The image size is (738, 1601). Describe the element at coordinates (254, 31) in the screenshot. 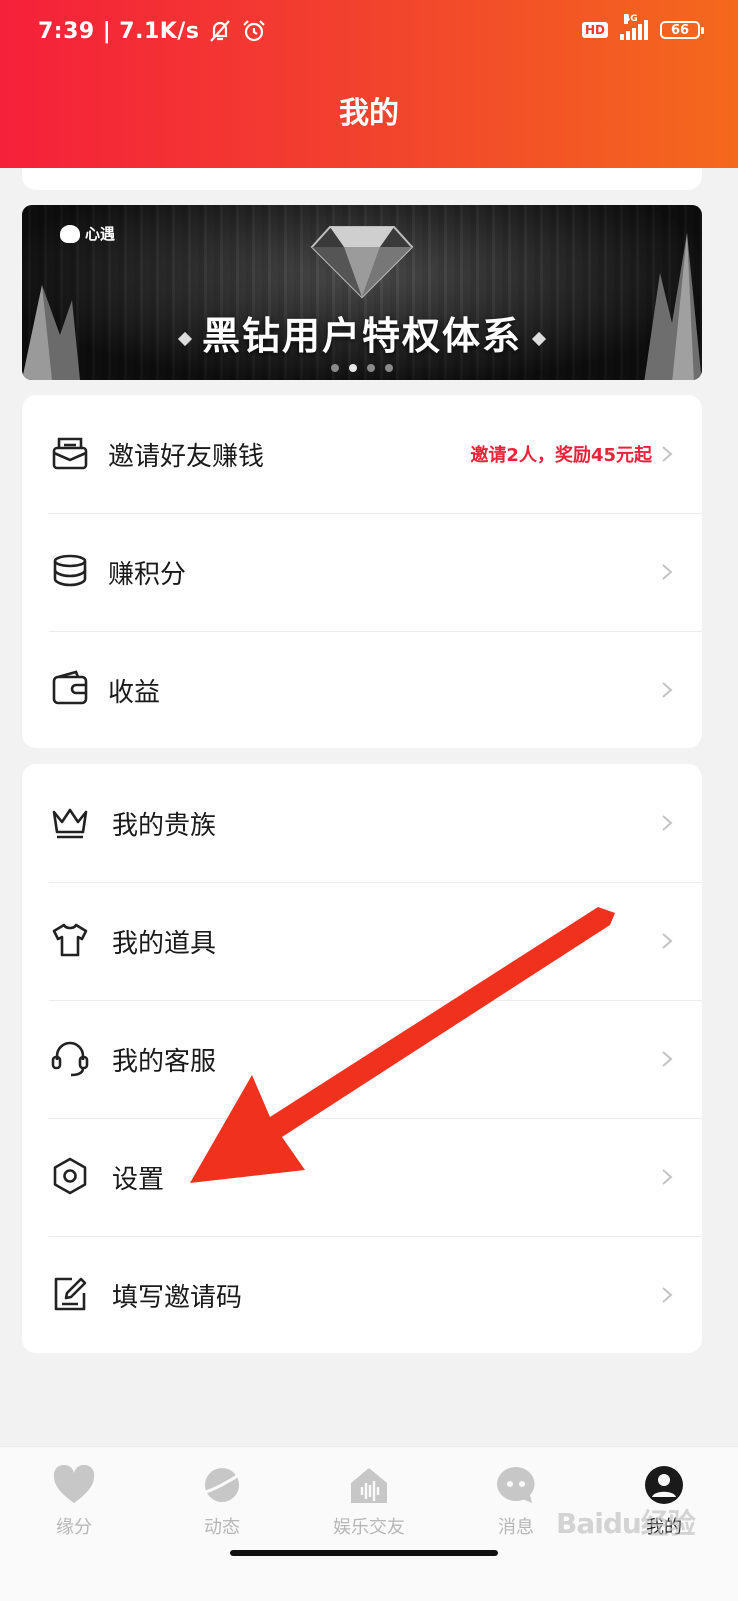

I see `alarm-clock-icon` at that location.